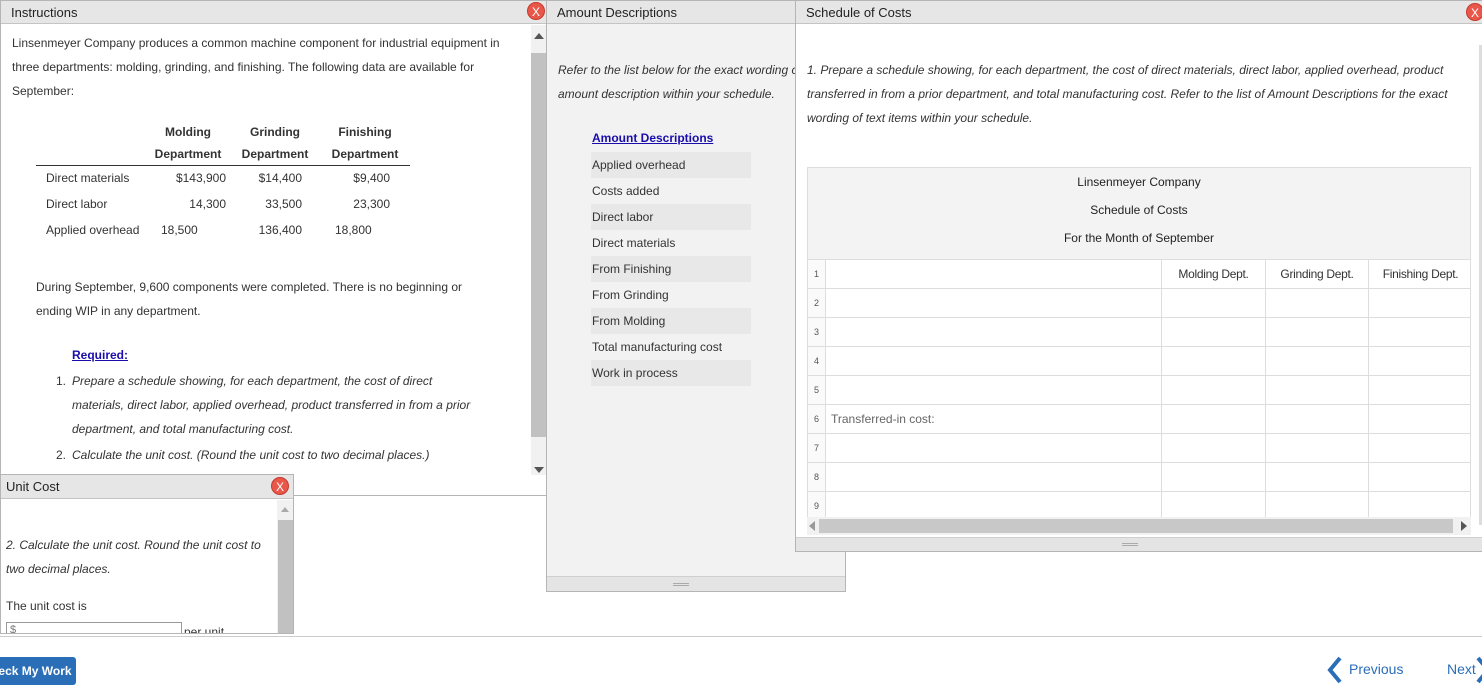  I want to click on hscroll-thumb, so click(1136, 526).